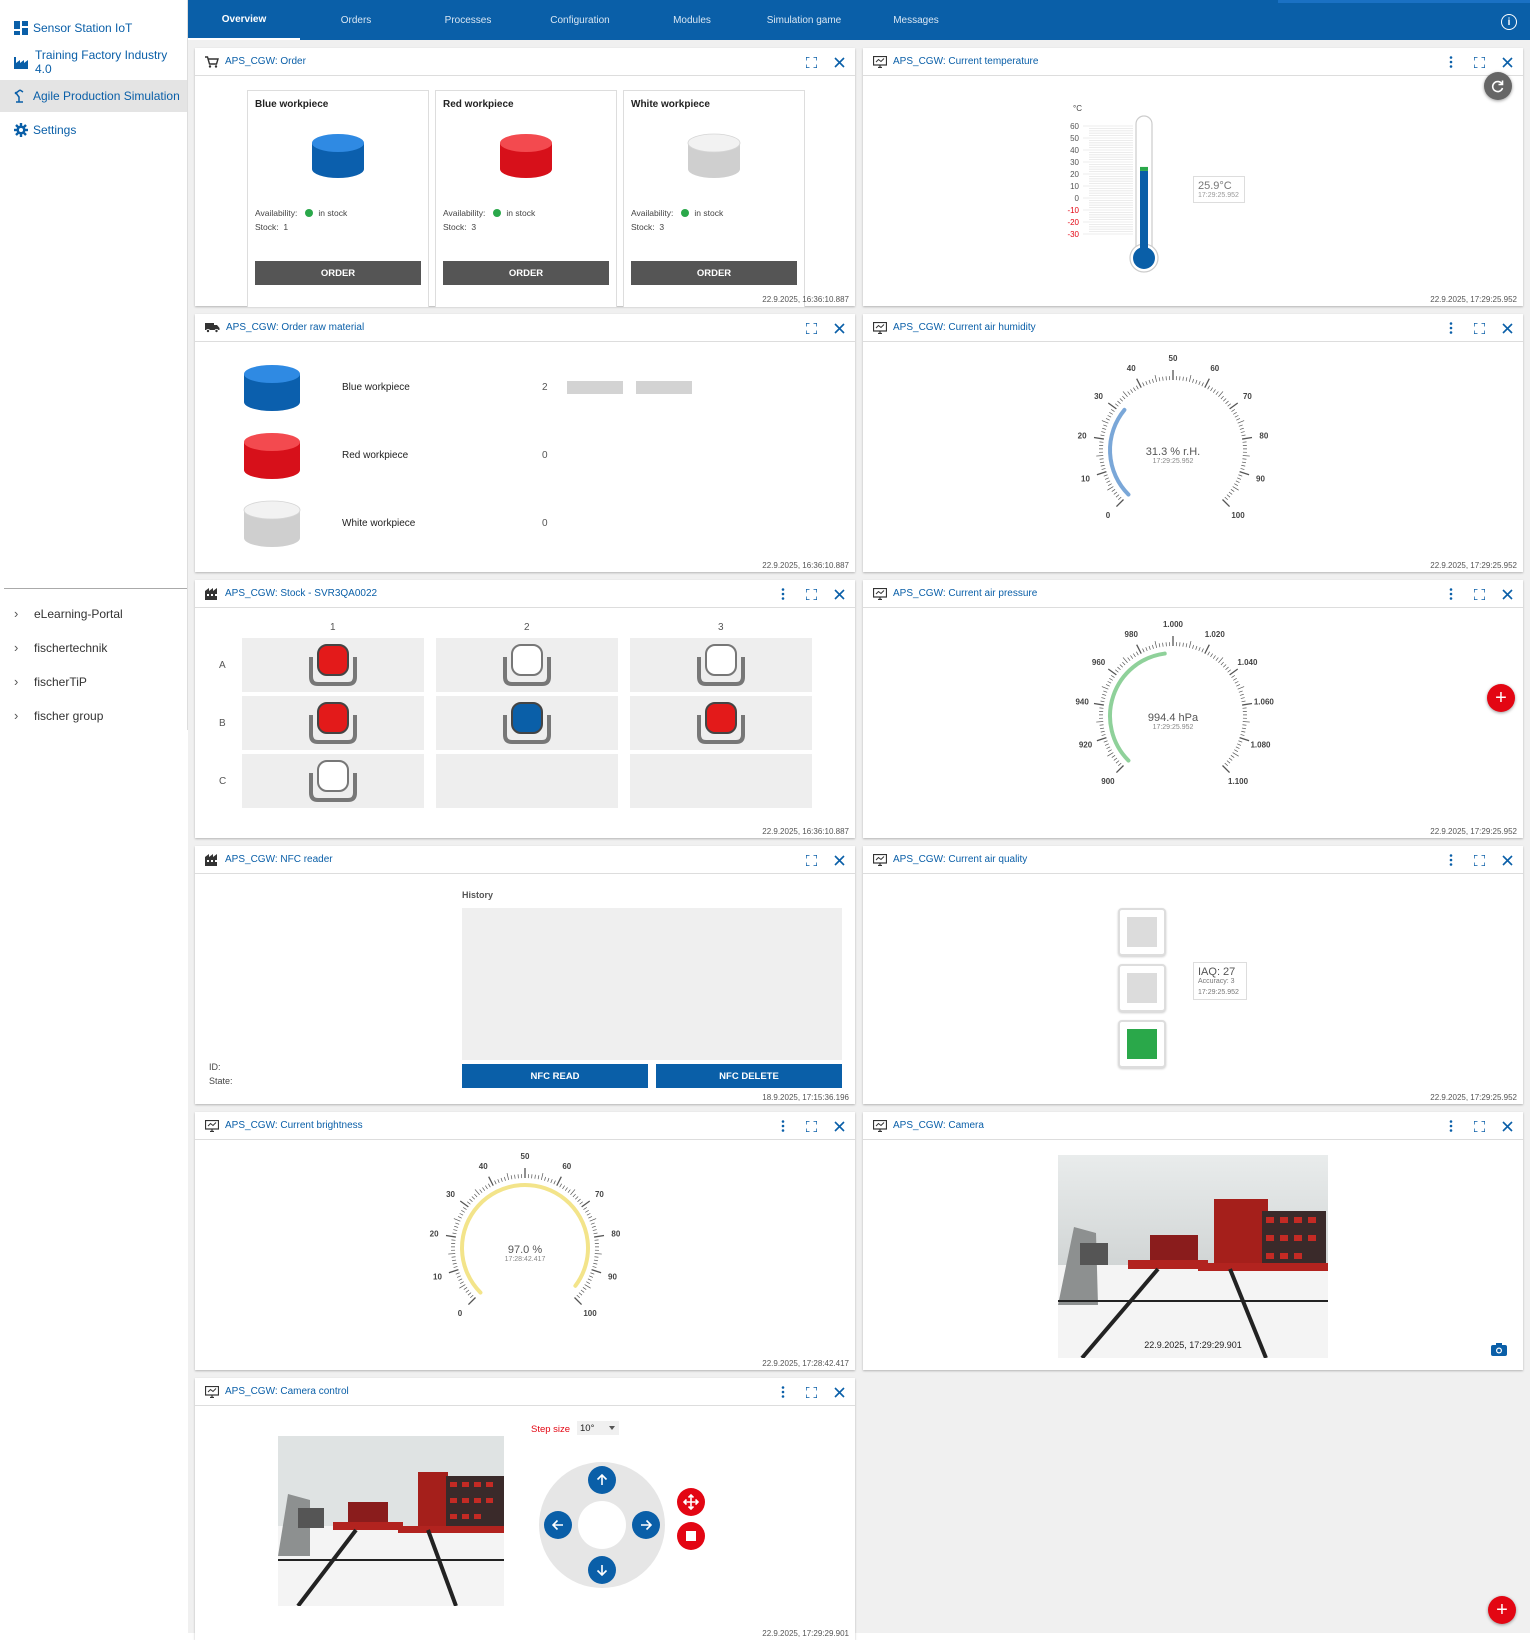 This screenshot has width=1530, height=1640. I want to click on dashboard-icon, so click(21, 28).